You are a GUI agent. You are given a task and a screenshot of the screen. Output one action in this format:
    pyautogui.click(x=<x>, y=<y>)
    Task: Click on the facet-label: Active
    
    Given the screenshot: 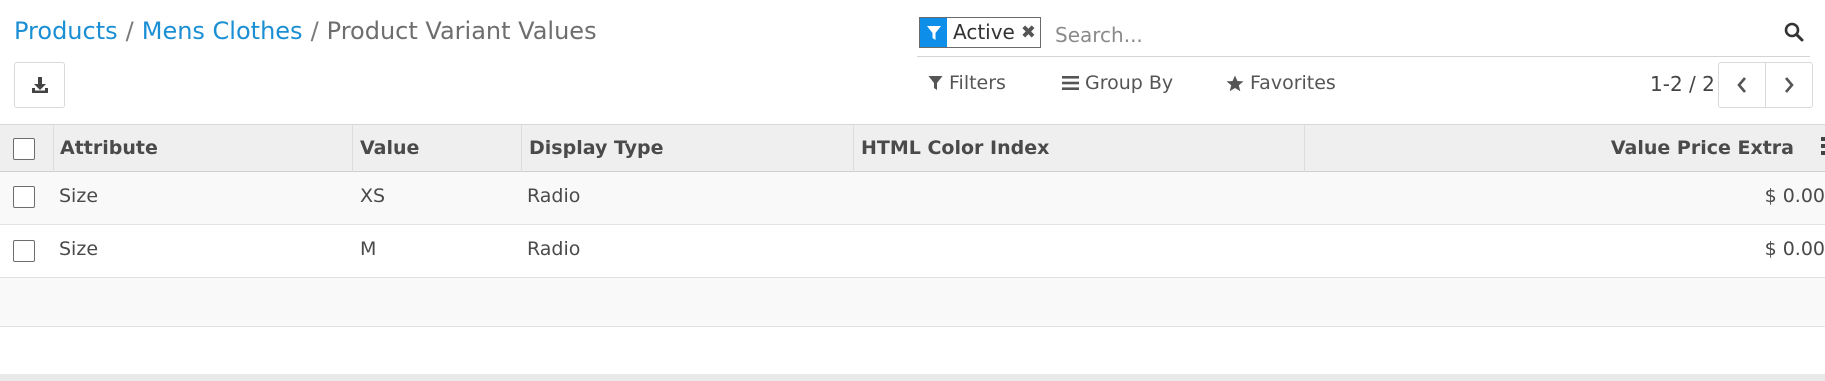 What is the action you would take?
    pyautogui.click(x=984, y=32)
    